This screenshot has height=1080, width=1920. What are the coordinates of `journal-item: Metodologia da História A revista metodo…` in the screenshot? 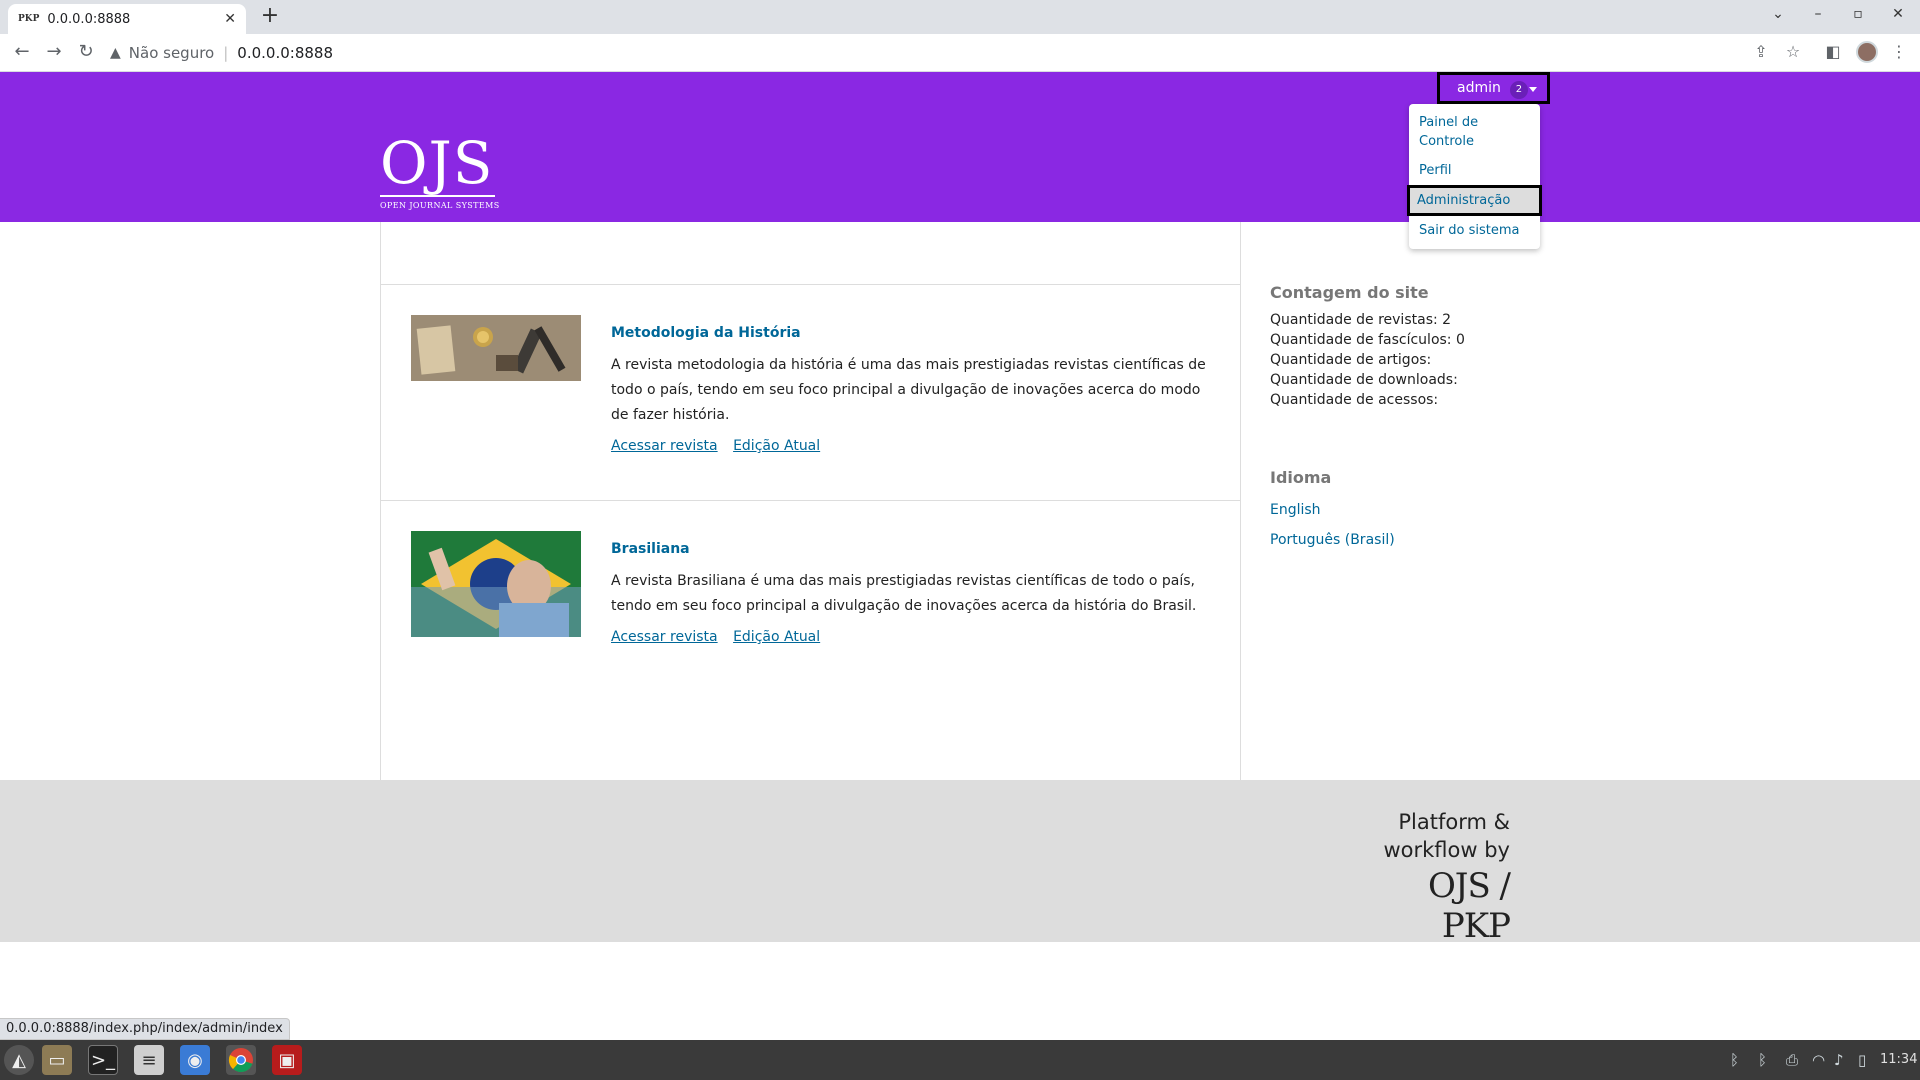 It's located at (811, 392).